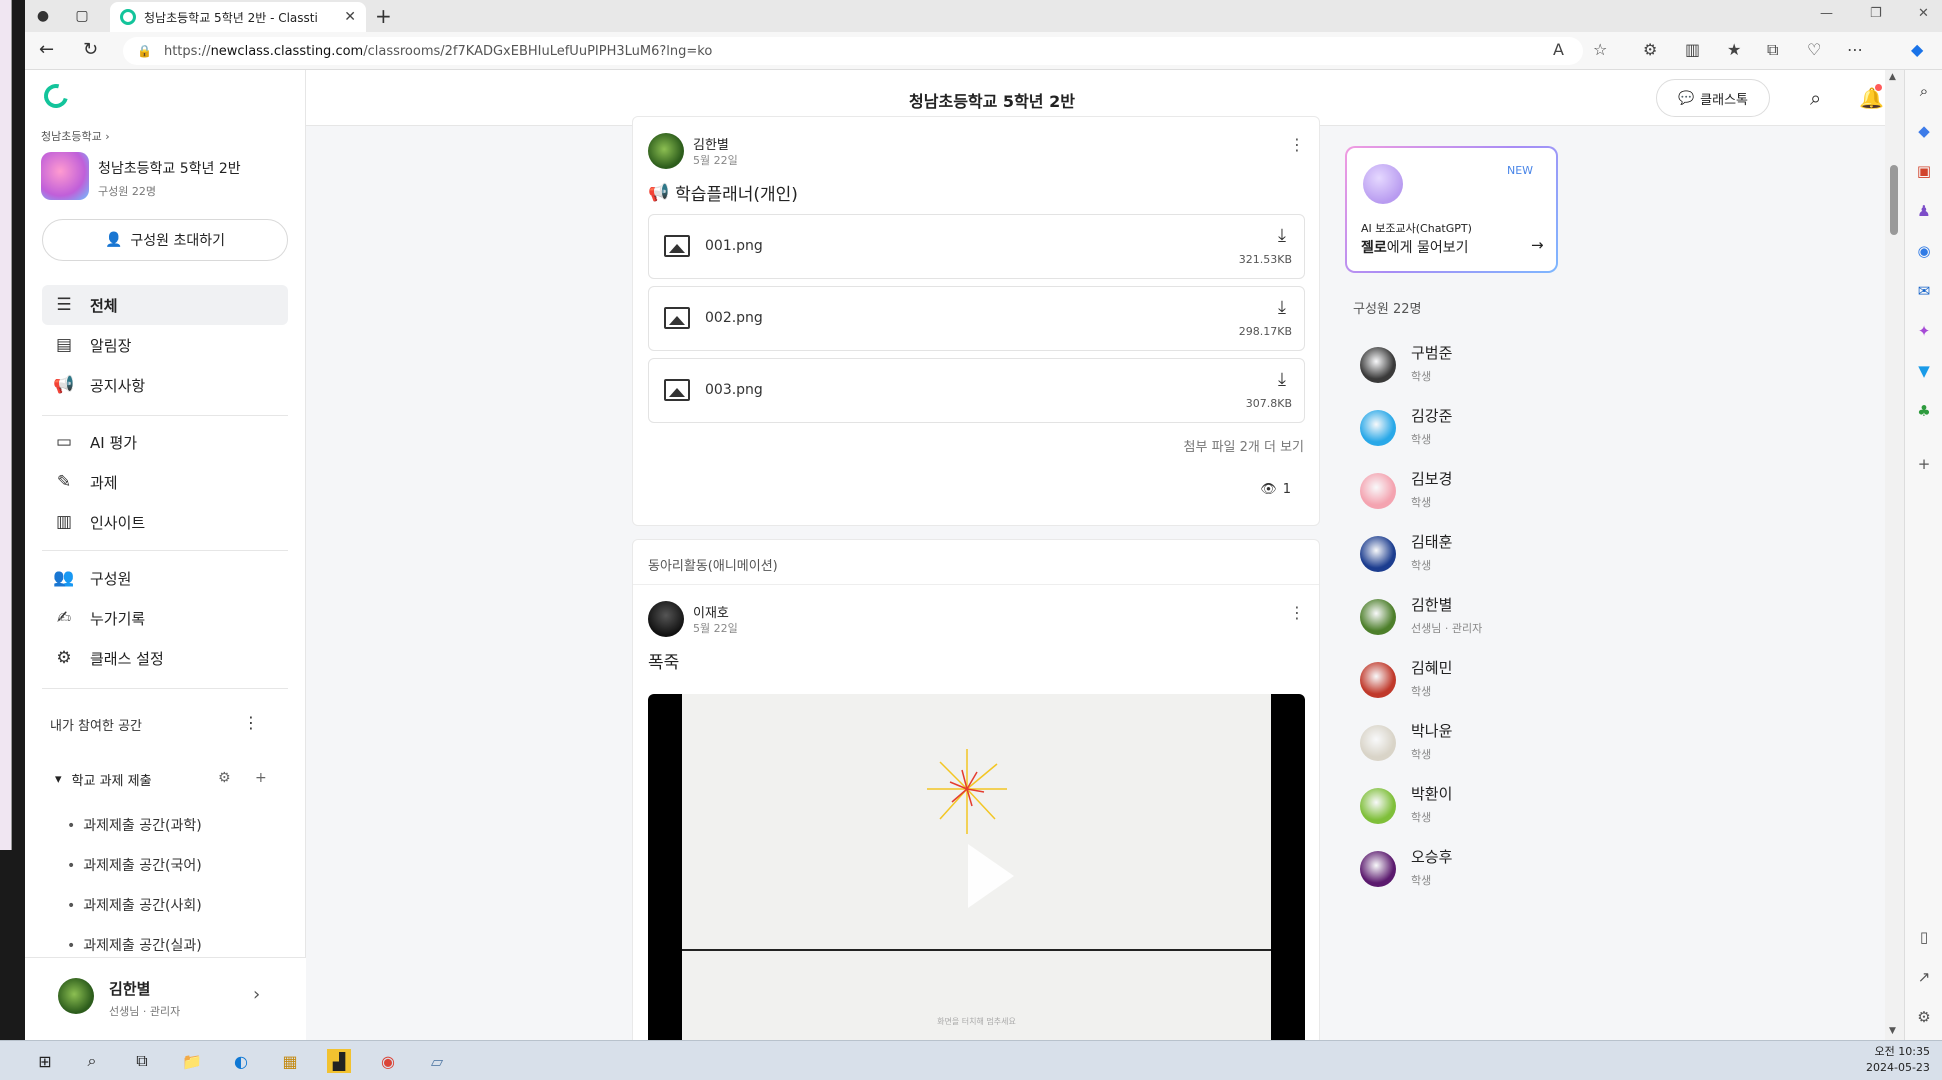  What do you see at coordinates (711, 611) in the screenshot?
I see `post-author: 이재호` at bounding box center [711, 611].